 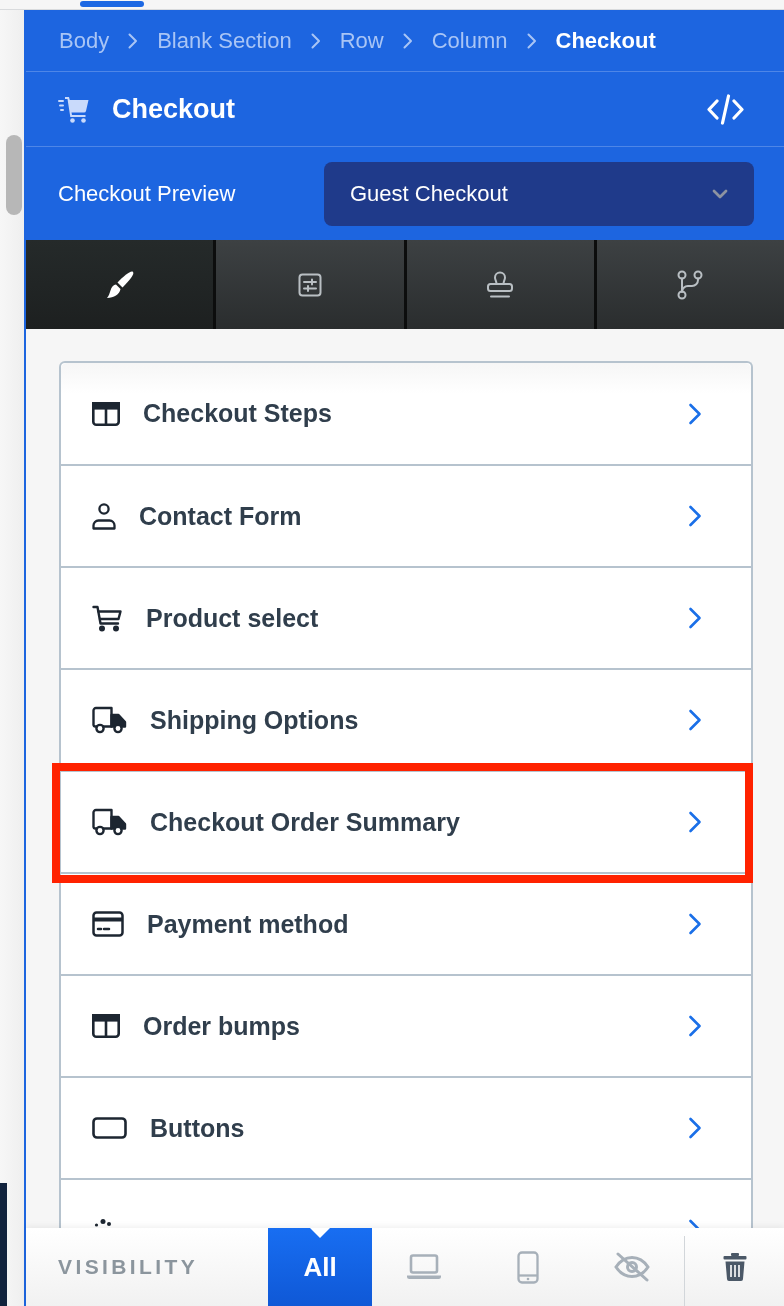 What do you see at coordinates (174, 109) in the screenshot?
I see `panel-title: Checkout` at bounding box center [174, 109].